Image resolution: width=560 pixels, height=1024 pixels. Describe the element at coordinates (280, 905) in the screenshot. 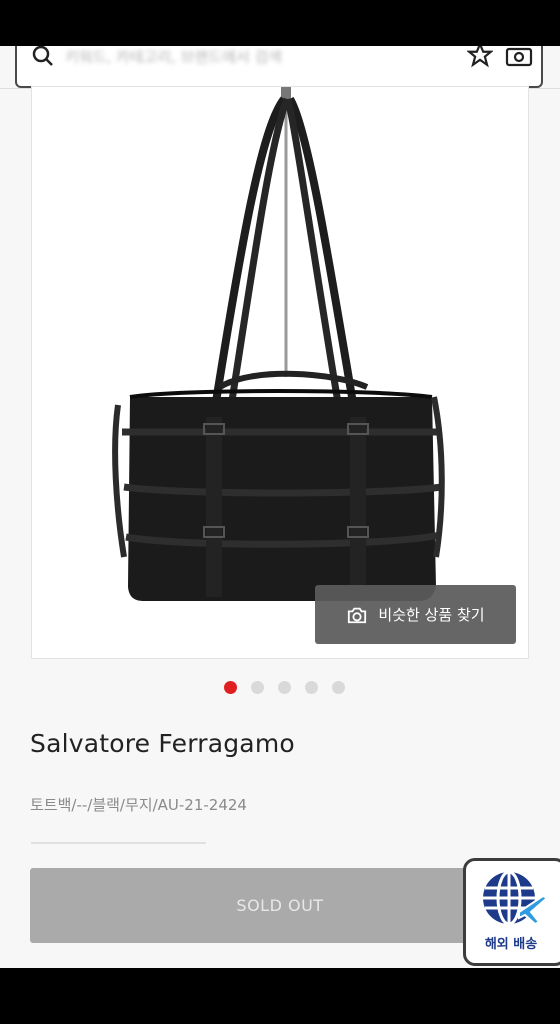

I see `sold-out-button: SOLD OUT` at that location.